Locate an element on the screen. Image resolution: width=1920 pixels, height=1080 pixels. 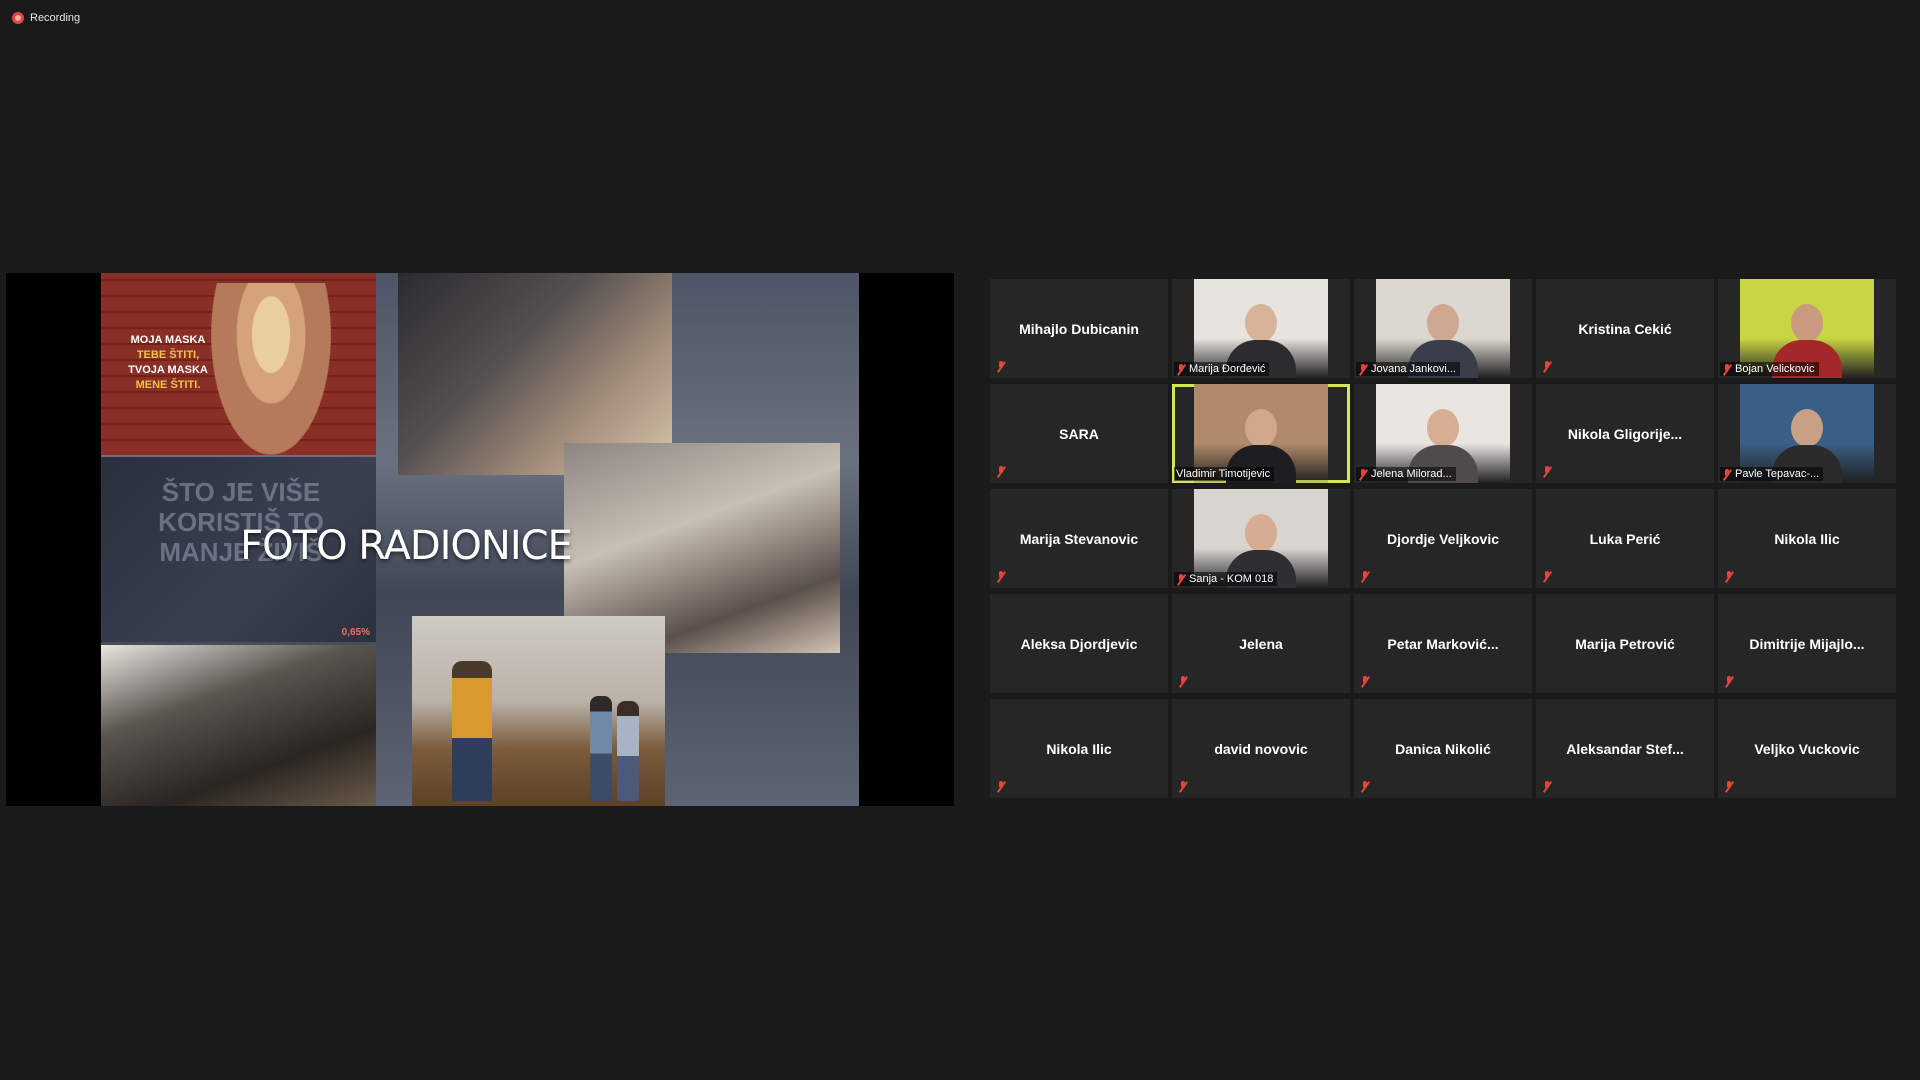
participant-name-label: Bojan Velickovic is located at coordinates (1769, 369).